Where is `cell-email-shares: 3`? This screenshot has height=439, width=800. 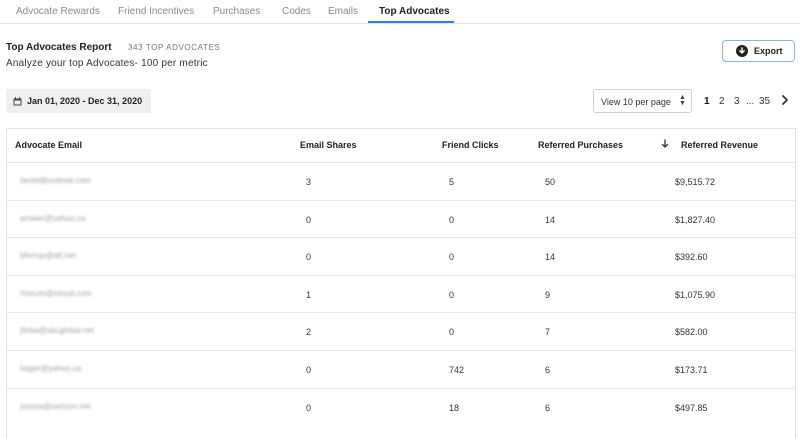
cell-email-shares: 3 is located at coordinates (309, 182).